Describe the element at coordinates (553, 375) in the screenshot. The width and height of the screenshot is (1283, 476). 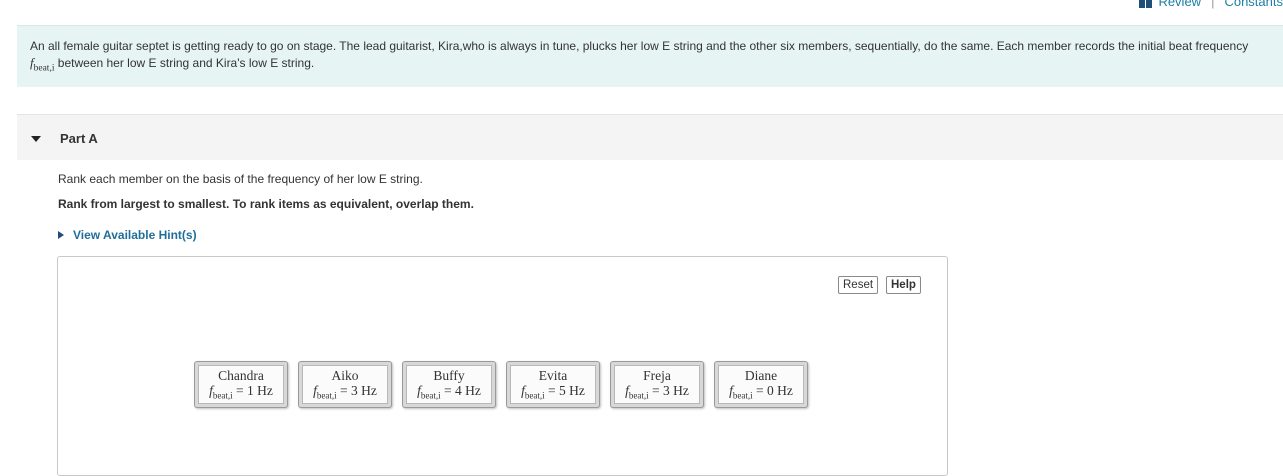
I see `item-name: Evita` at that location.